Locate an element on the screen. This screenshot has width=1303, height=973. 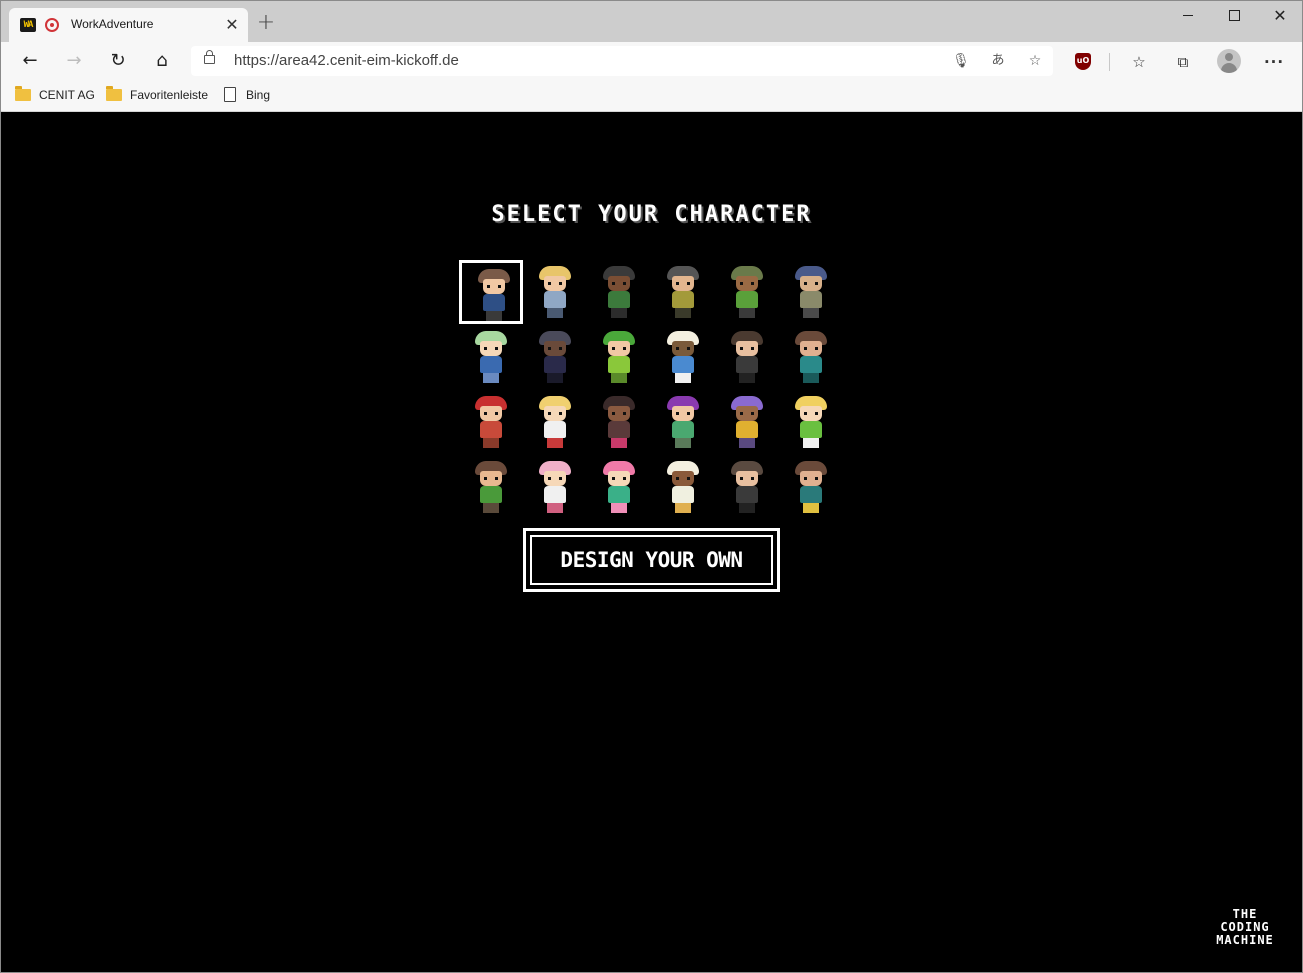
url-text: https://area42.cenit-eim-kickoff.de is located at coordinates (346, 60).